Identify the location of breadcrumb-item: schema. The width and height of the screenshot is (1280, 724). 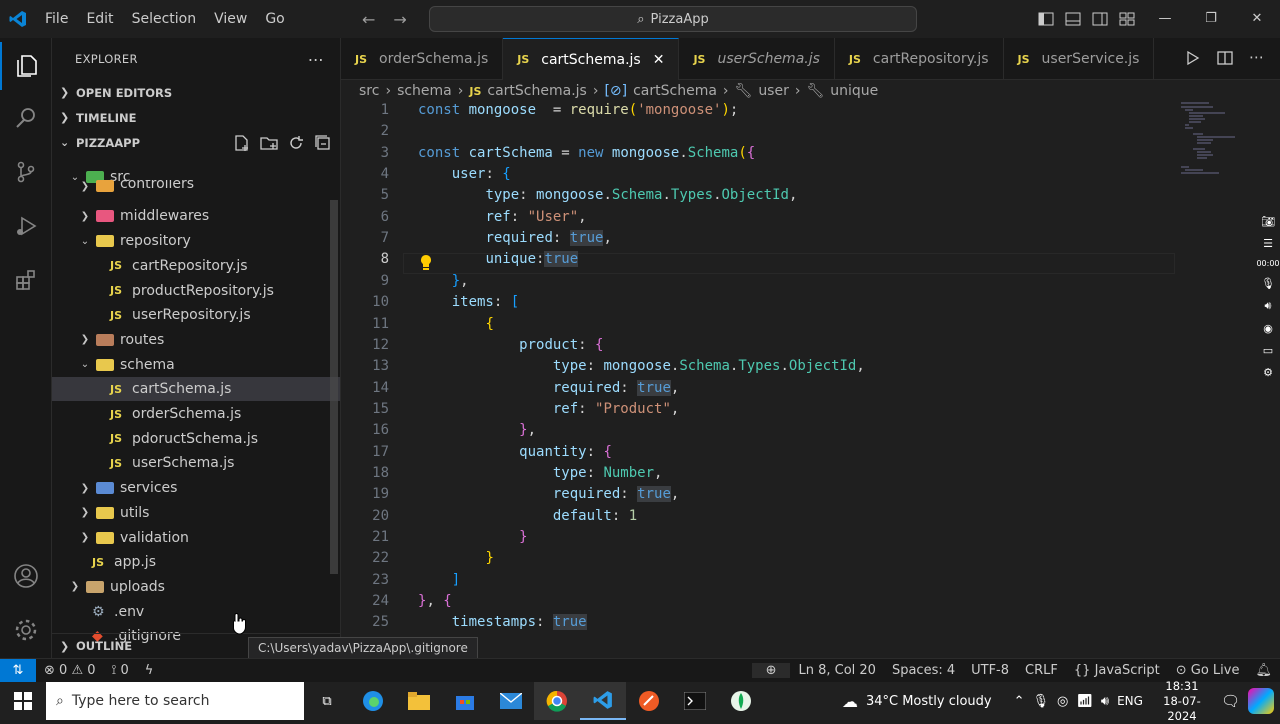
(424, 91).